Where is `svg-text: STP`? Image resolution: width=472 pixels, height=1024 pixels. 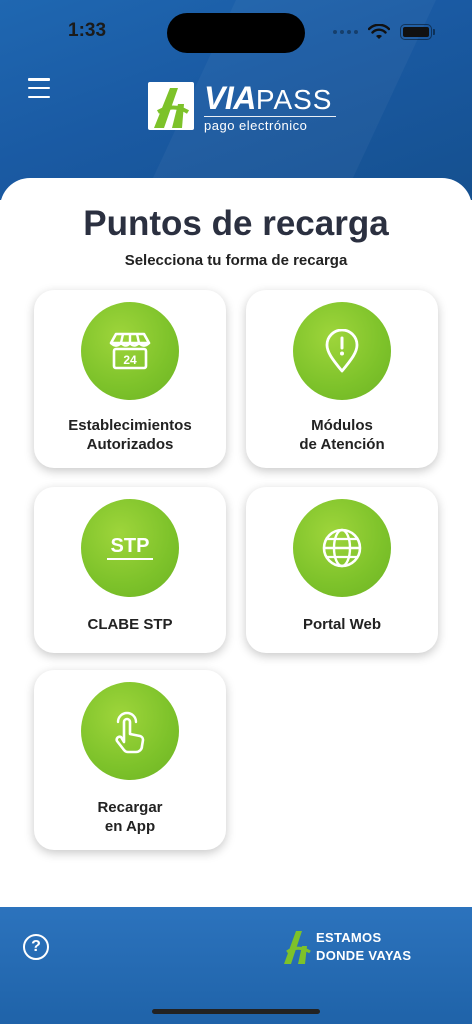
svg-text: STP is located at coordinates (130, 546).